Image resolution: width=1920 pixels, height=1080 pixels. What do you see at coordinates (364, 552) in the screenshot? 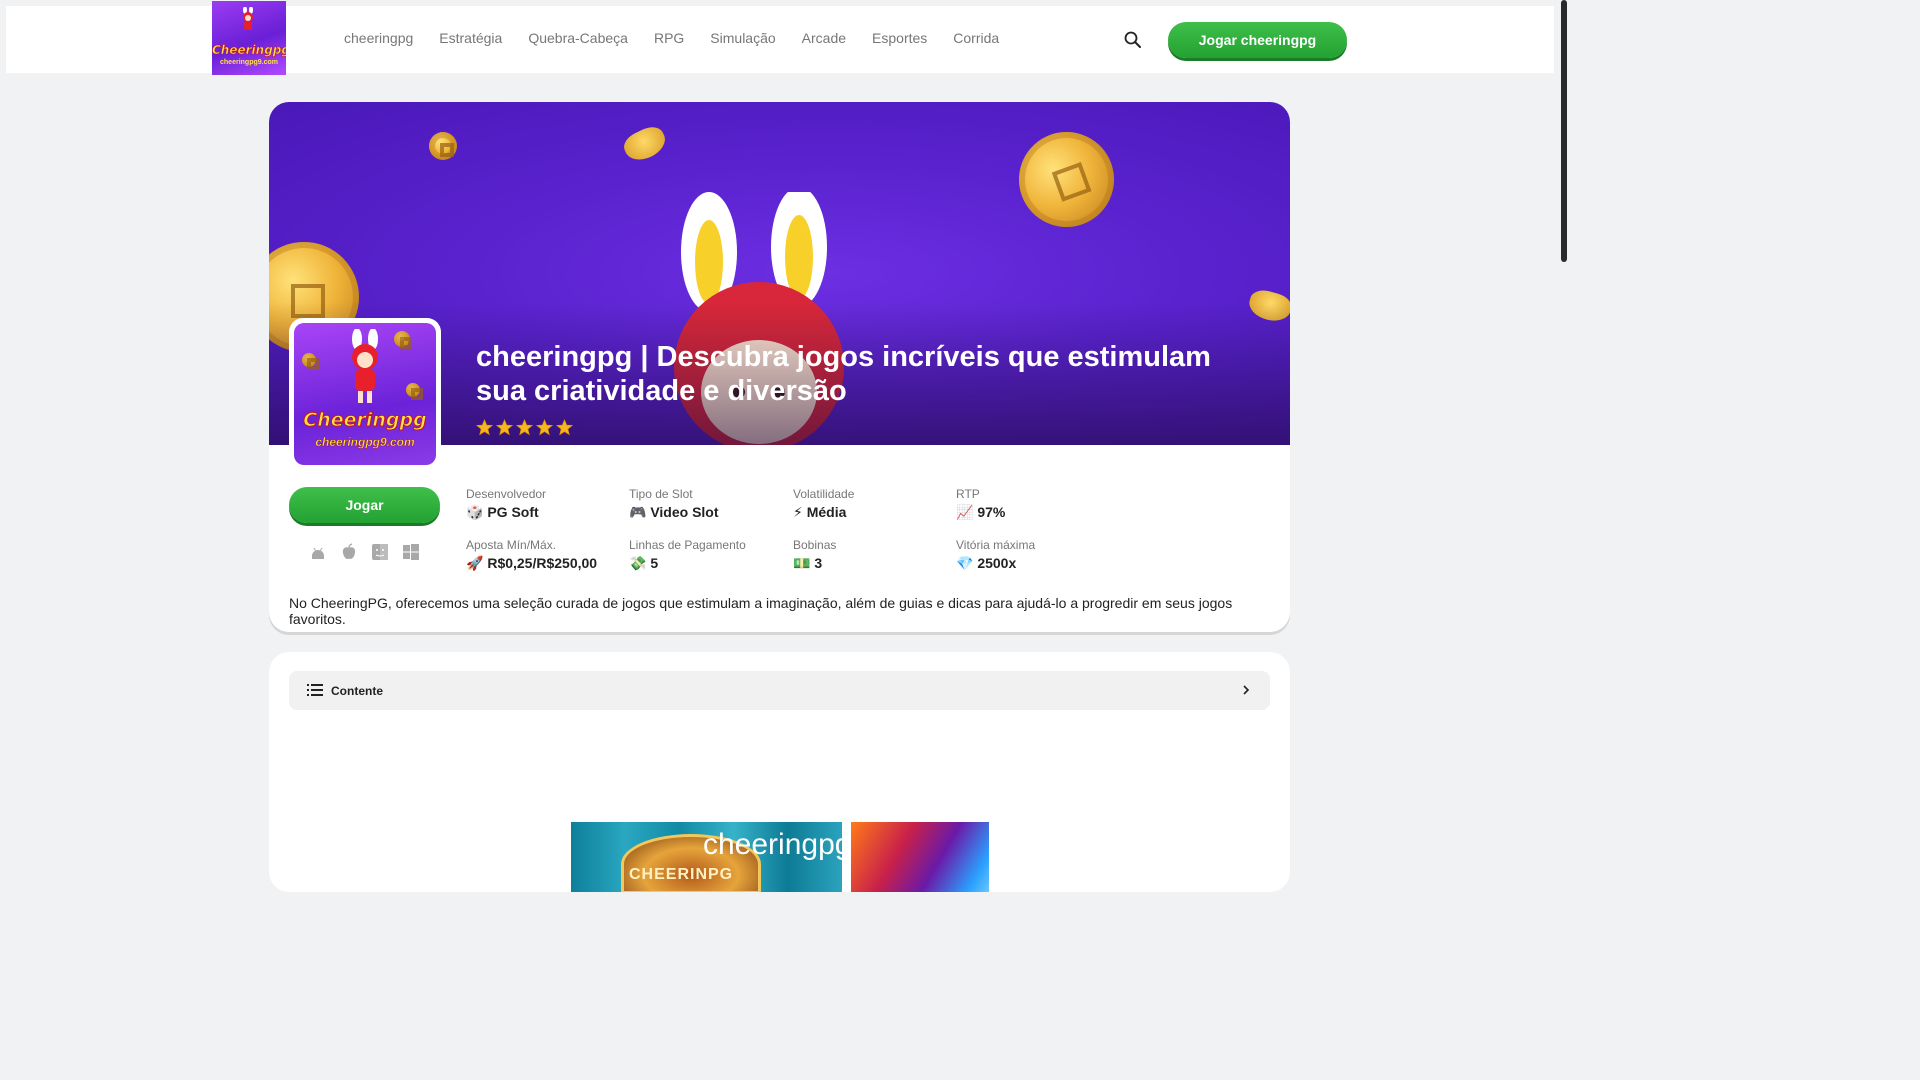
I see `platform-list` at bounding box center [364, 552].